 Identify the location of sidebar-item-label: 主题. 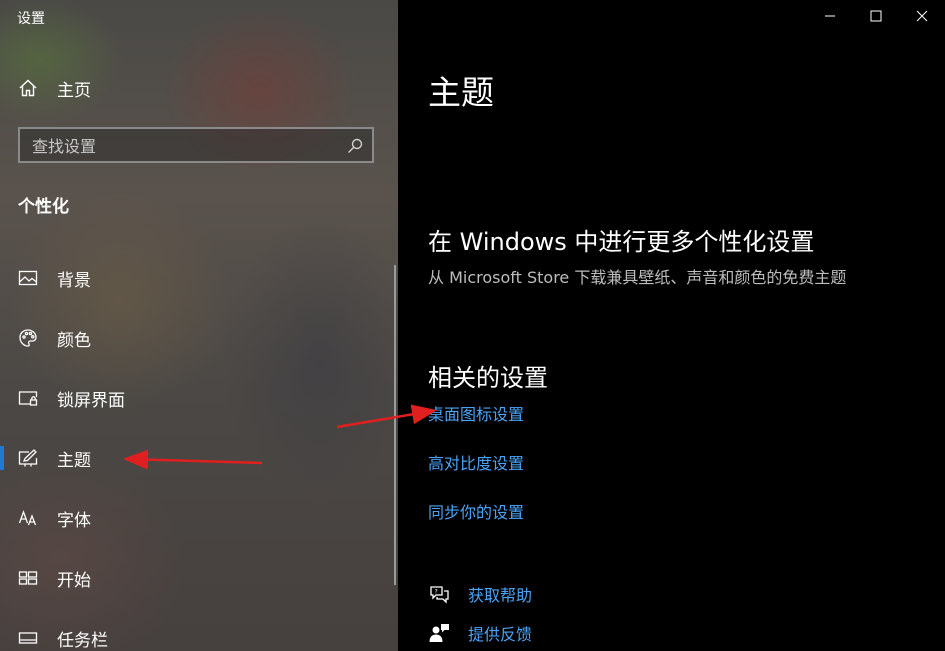
(74, 460).